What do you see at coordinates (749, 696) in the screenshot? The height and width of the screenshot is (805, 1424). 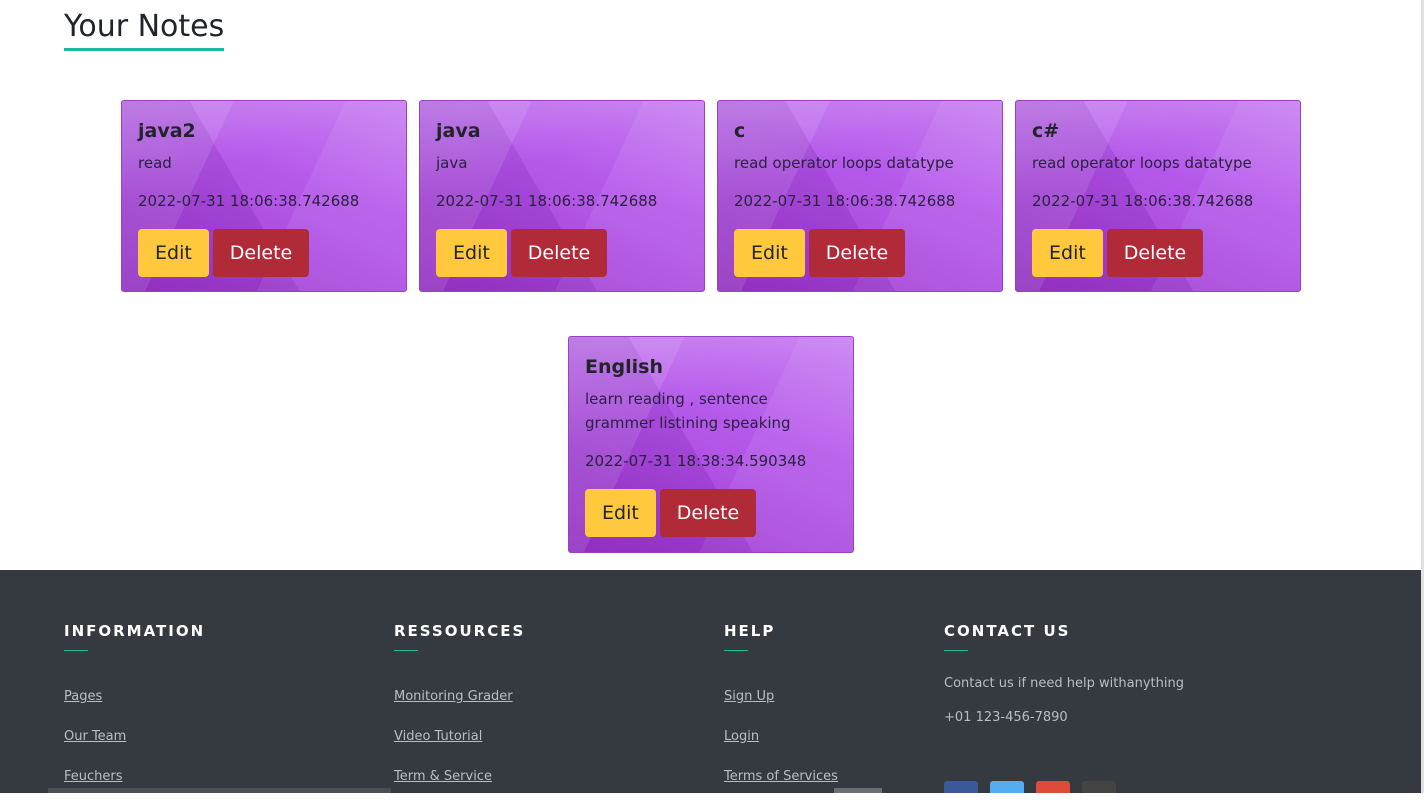 I see `footer-link-sign-up: Sign Up` at bounding box center [749, 696].